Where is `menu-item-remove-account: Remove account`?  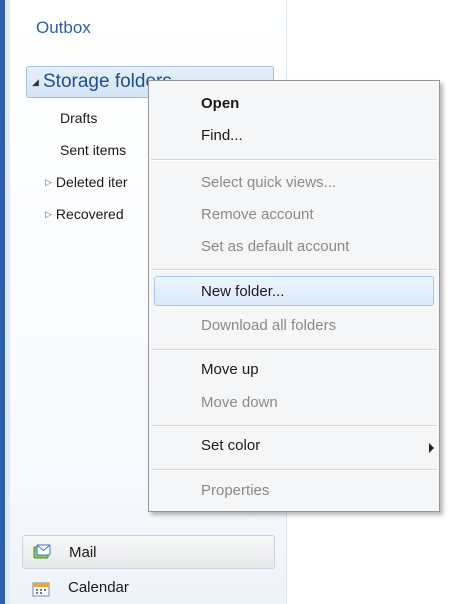
menu-item-remove-account: Remove account is located at coordinates (257, 214).